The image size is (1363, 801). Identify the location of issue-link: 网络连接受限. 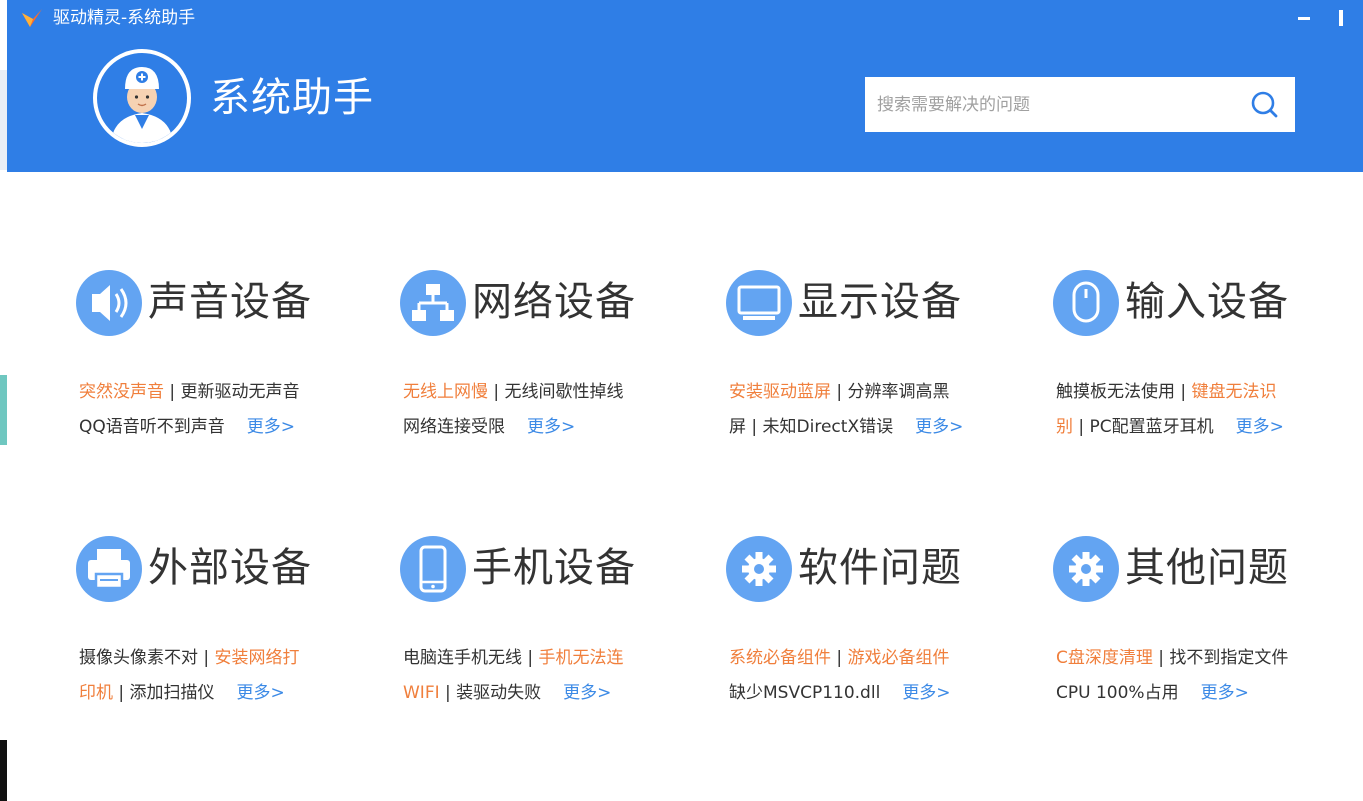
(454, 427).